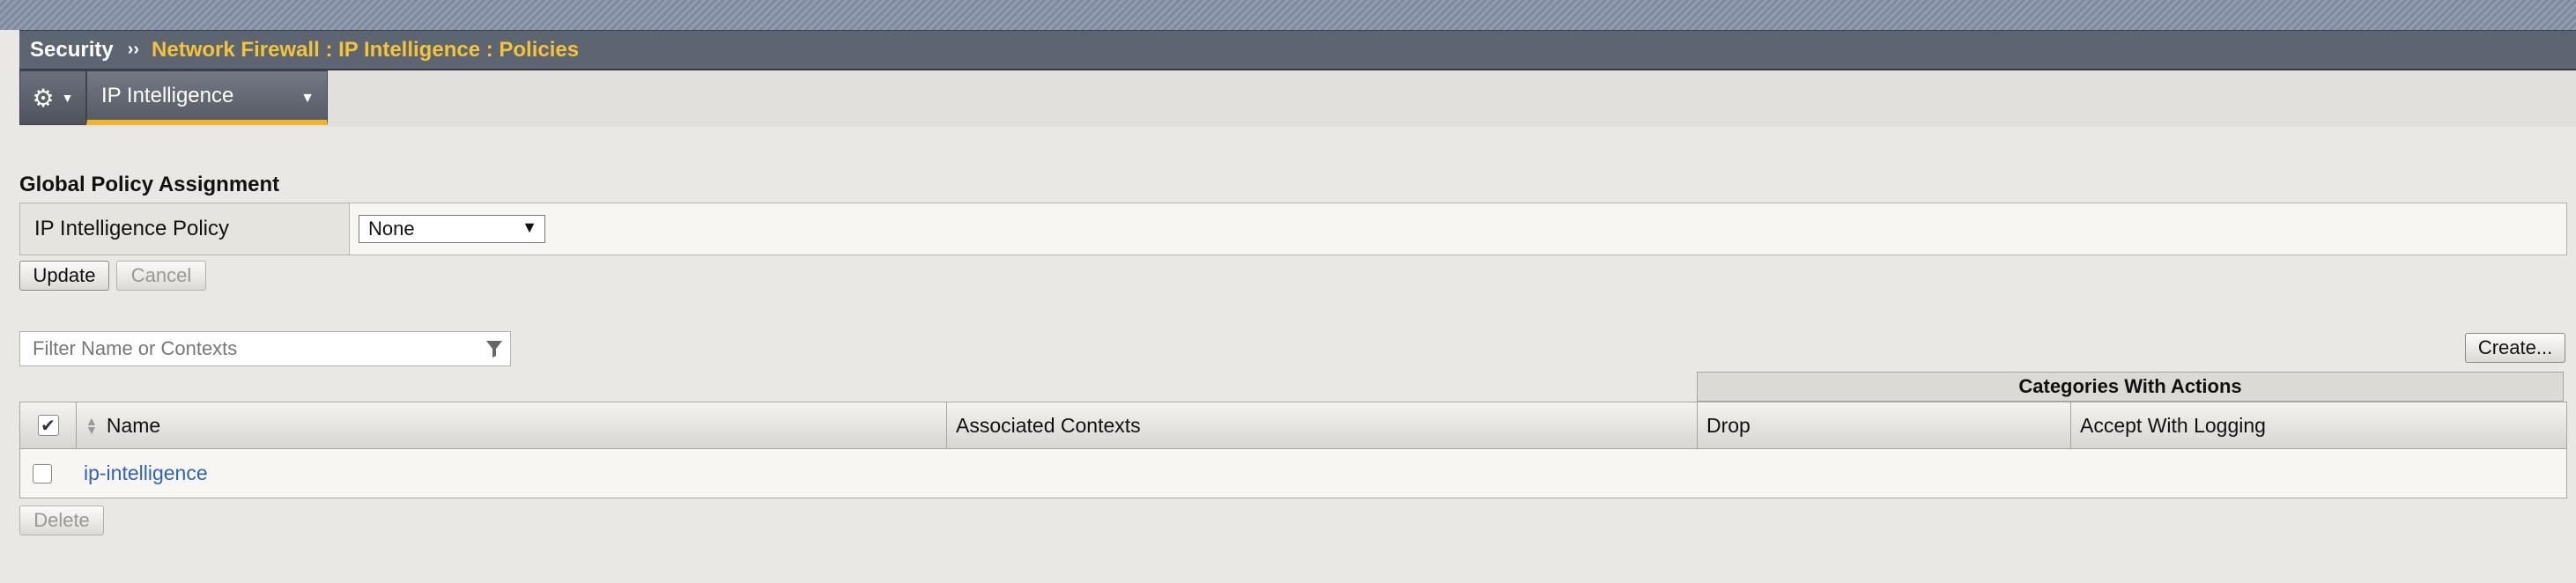  I want to click on sort-icon: ▲ ▼, so click(92, 425).